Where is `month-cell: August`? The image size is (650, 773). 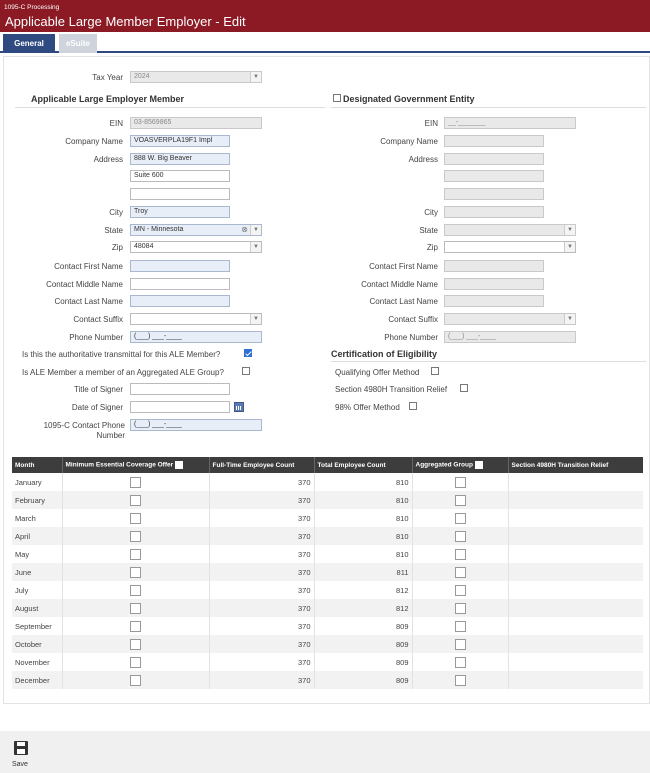
month-cell: August is located at coordinates (37, 608).